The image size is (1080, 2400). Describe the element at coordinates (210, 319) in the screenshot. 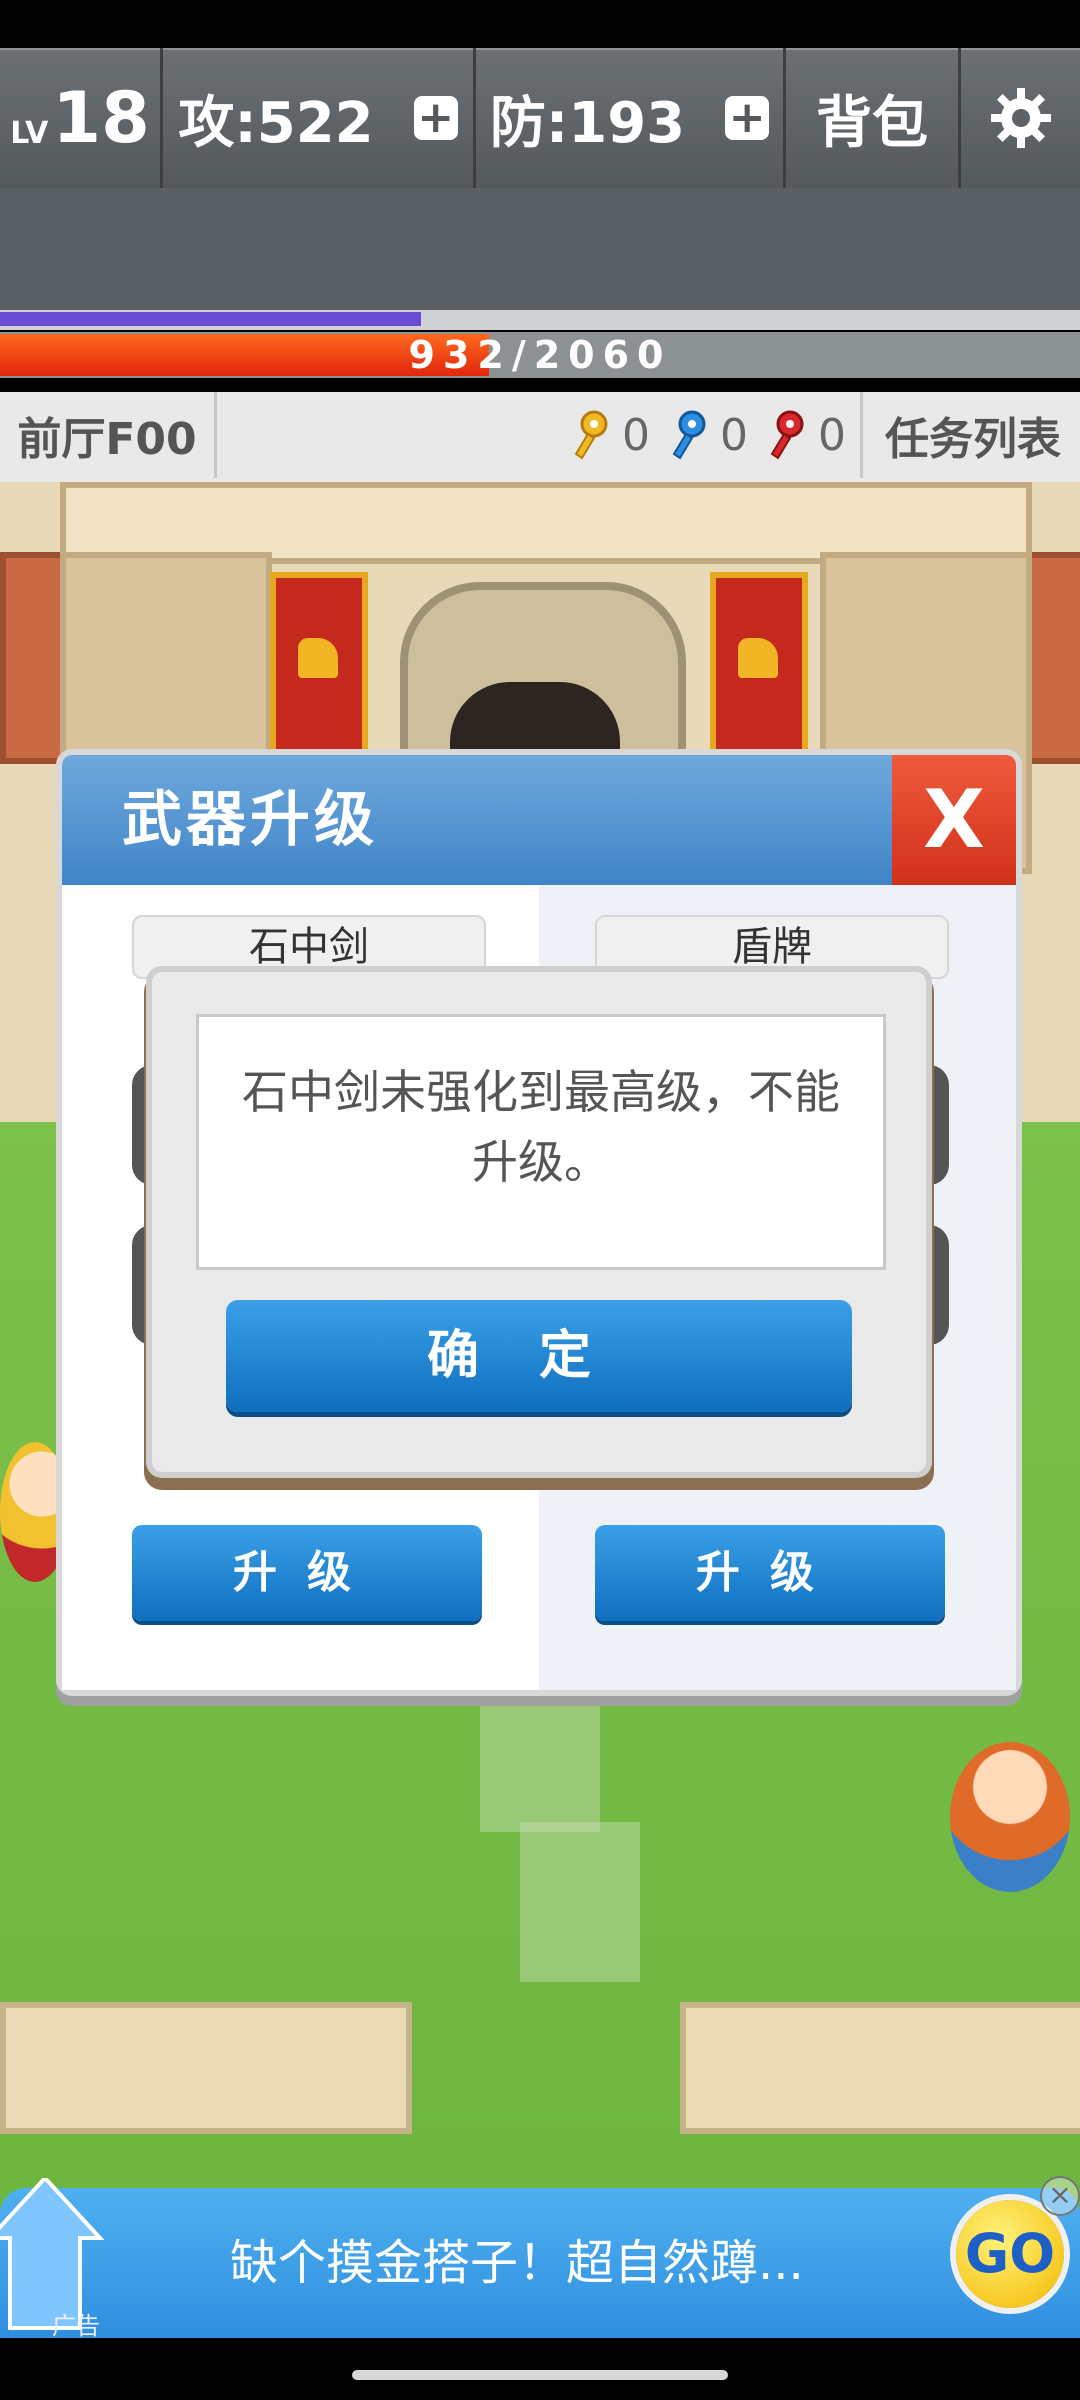

I see `xp-bar-fill` at that location.